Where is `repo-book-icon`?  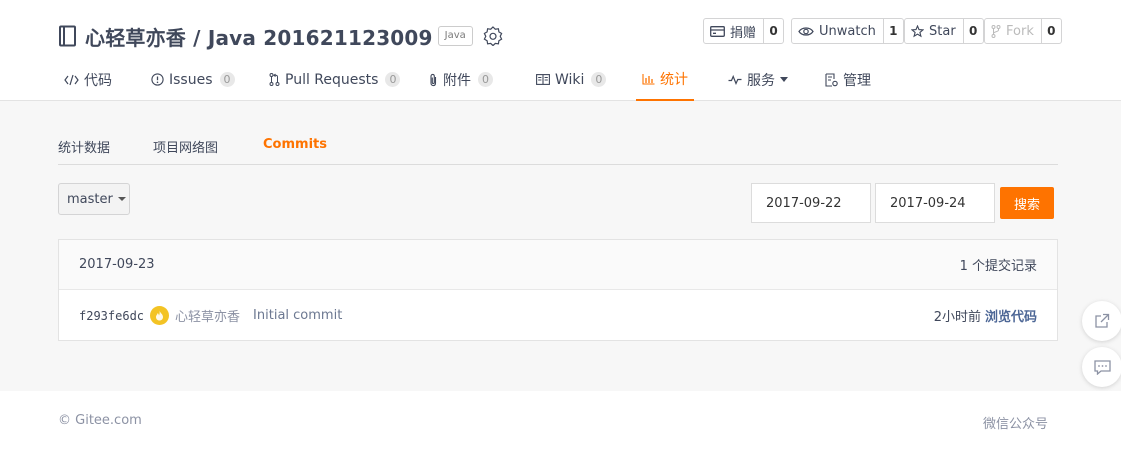
repo-book-icon is located at coordinates (67, 36).